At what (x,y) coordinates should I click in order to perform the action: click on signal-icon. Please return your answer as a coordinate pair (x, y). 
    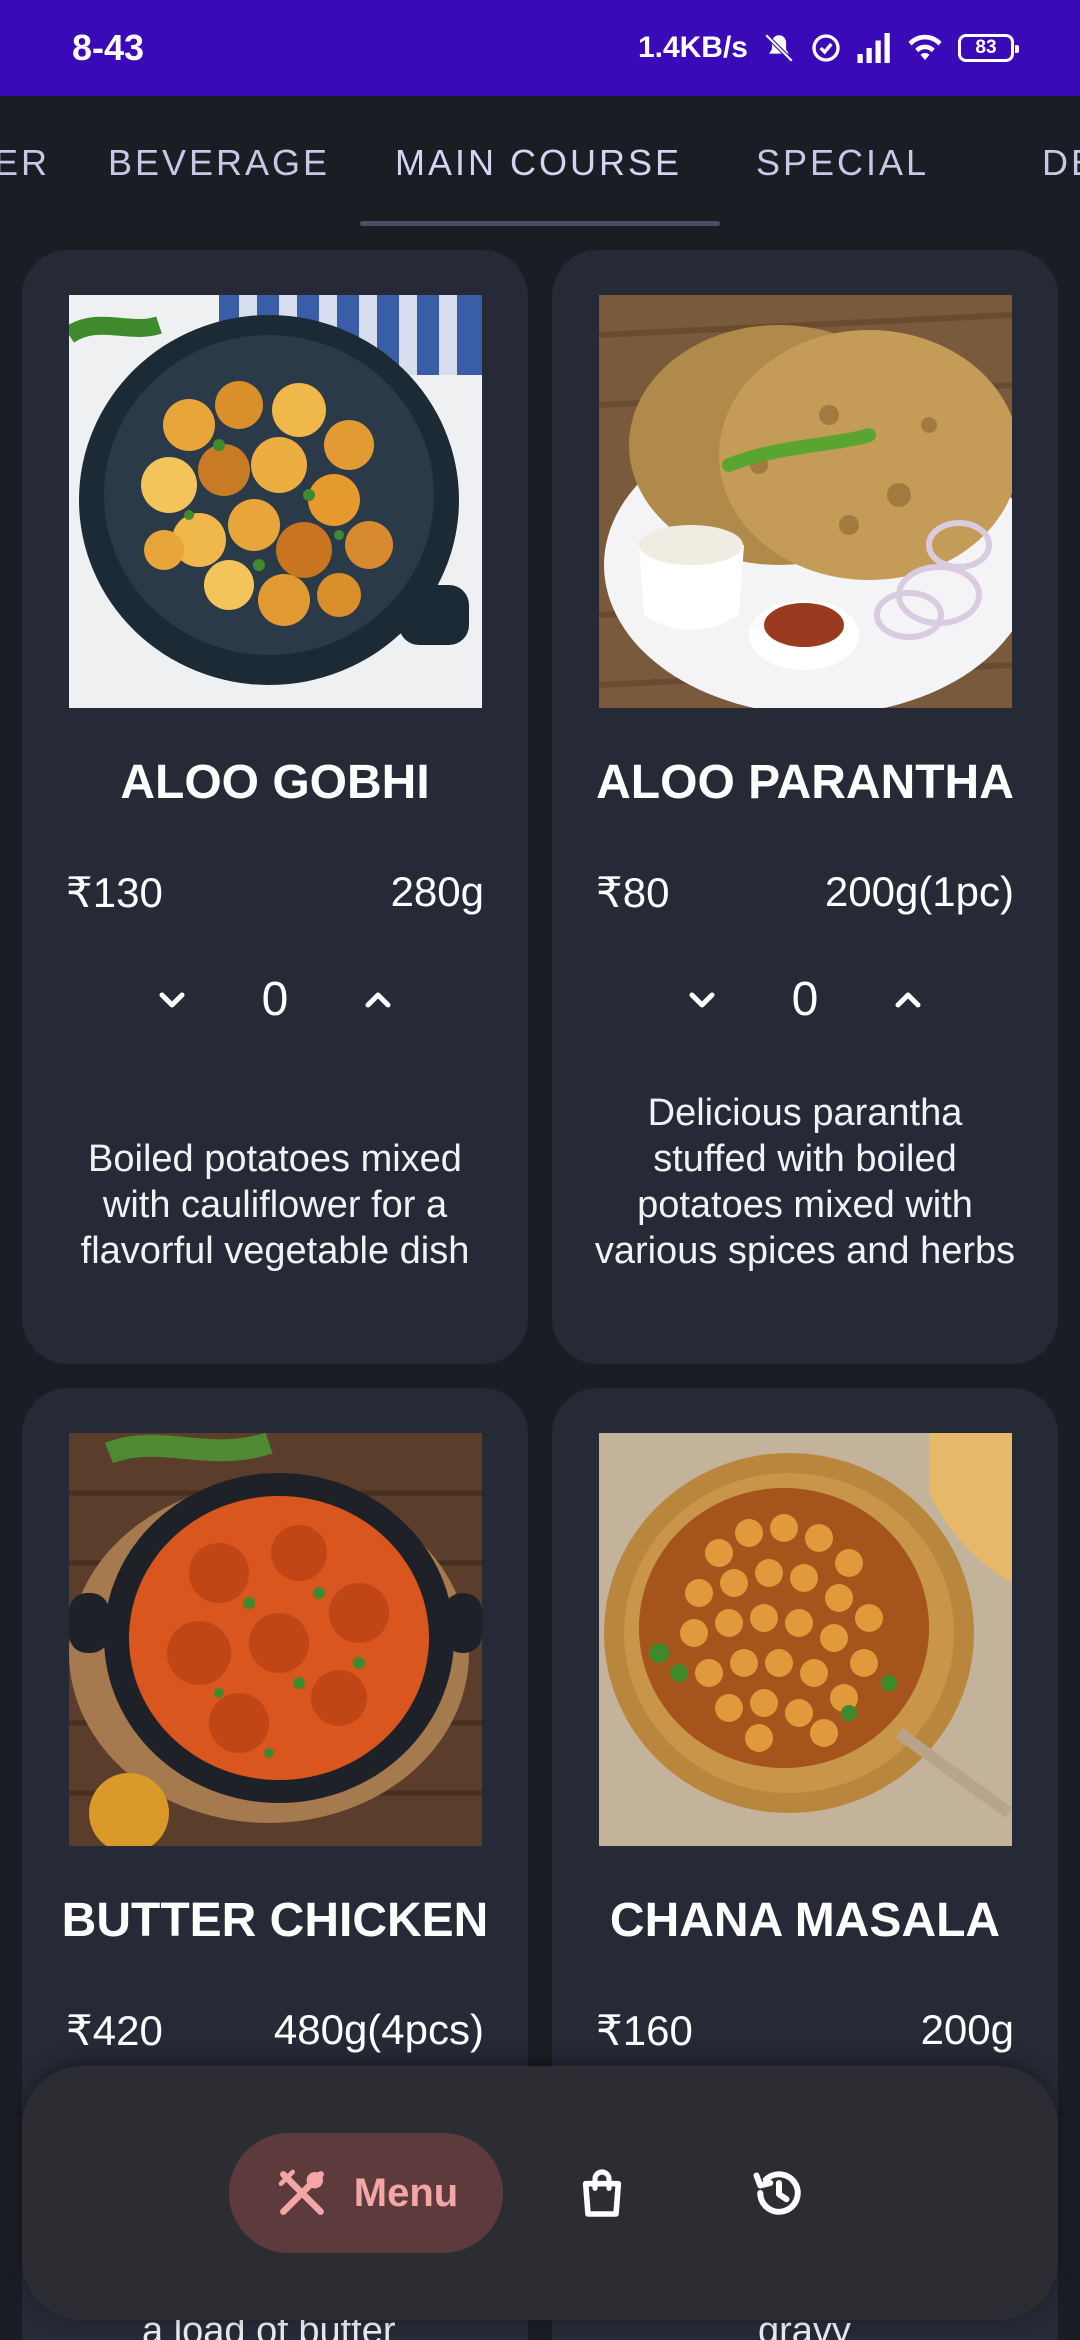
    Looking at the image, I should click on (874, 48).